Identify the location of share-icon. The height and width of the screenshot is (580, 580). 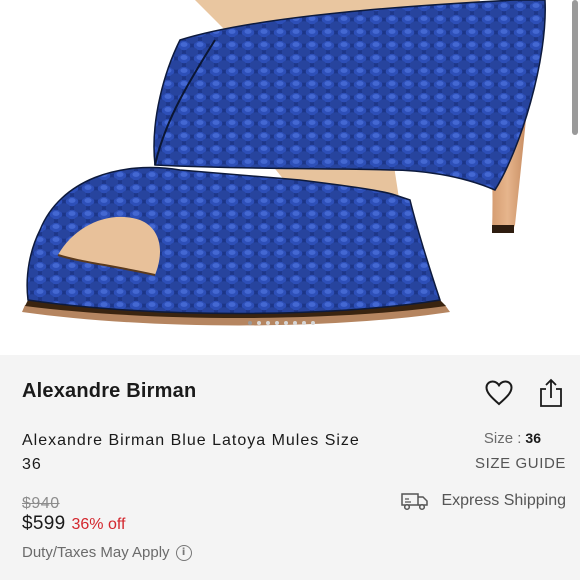
(551, 392).